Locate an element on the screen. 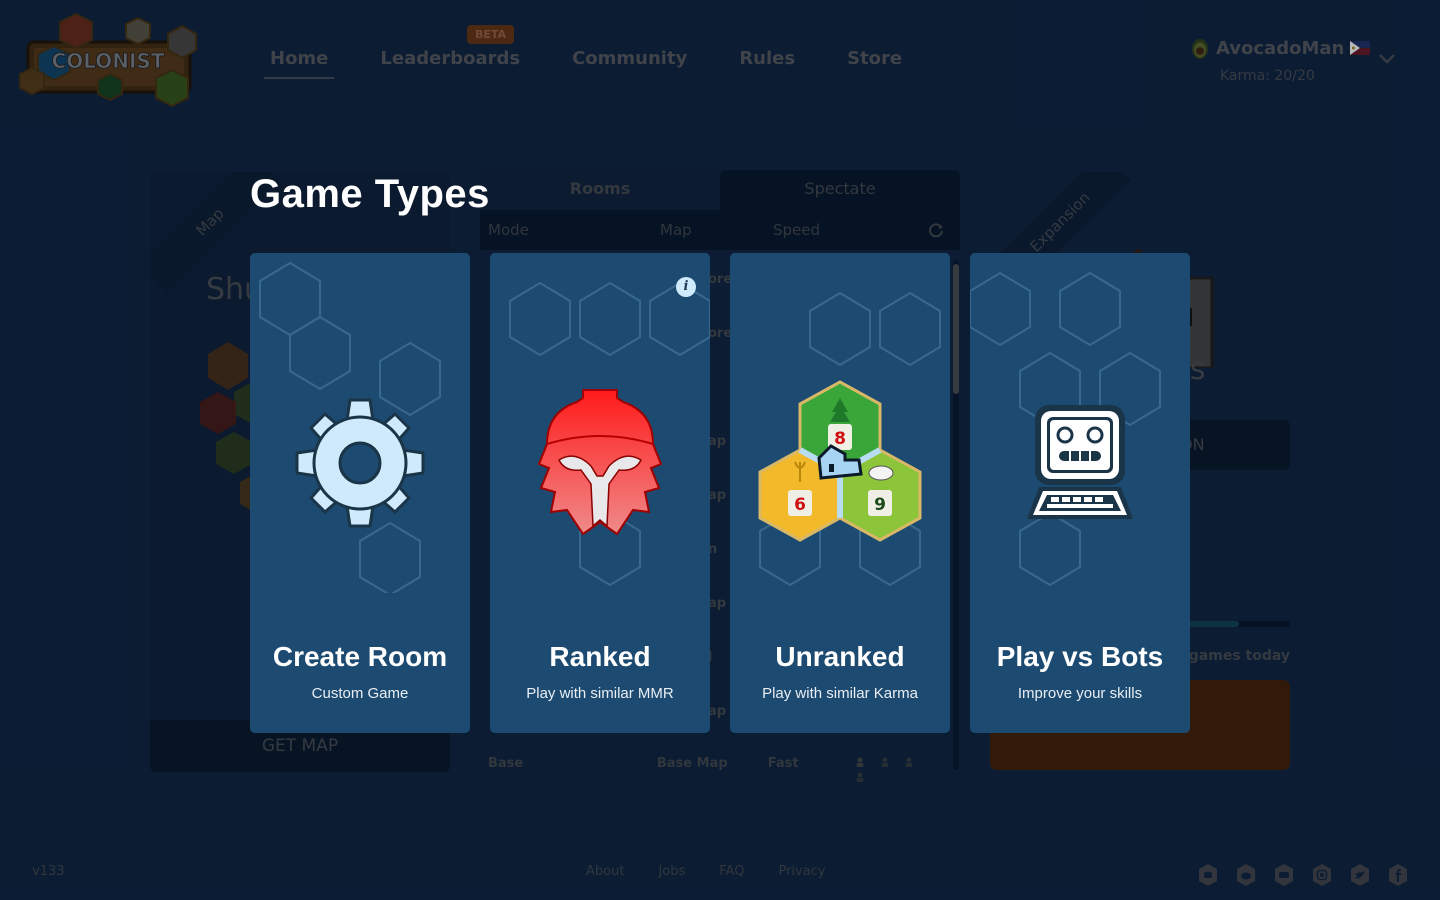 Image resolution: width=1440 pixels, height=900 pixels. card-unranked: 8 6 9 Unranked Play with similar Karma is located at coordinates (840, 493).